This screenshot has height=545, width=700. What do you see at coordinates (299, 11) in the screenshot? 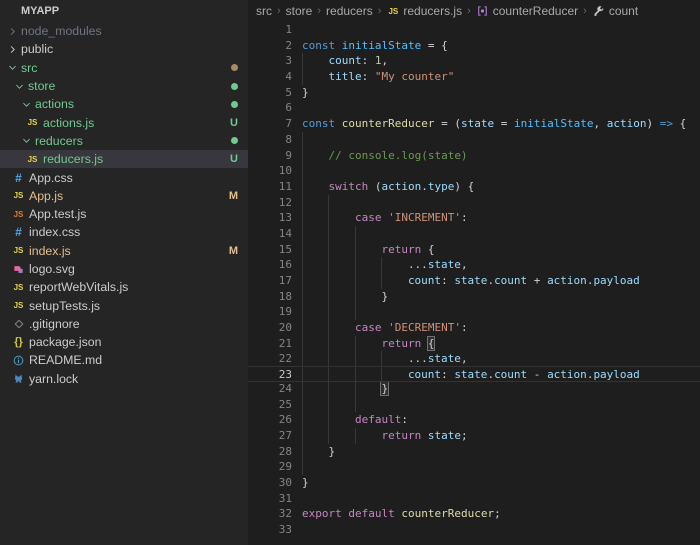
I see `breadcrumb-item-store: store` at bounding box center [299, 11].